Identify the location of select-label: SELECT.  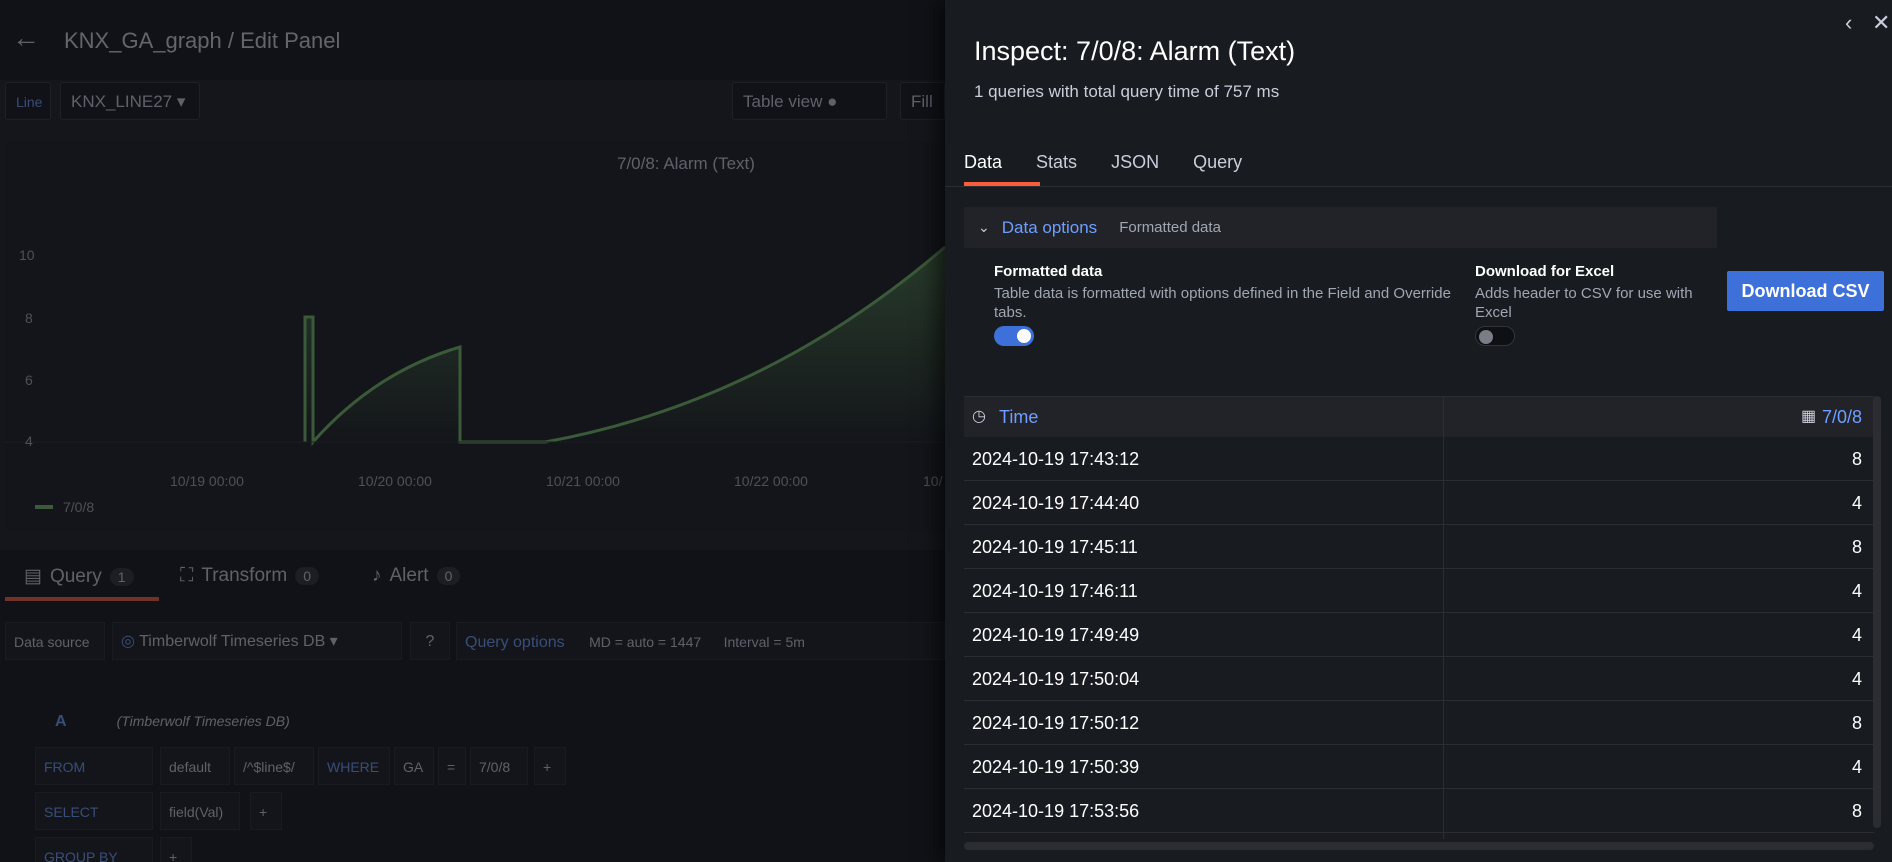
(94, 811).